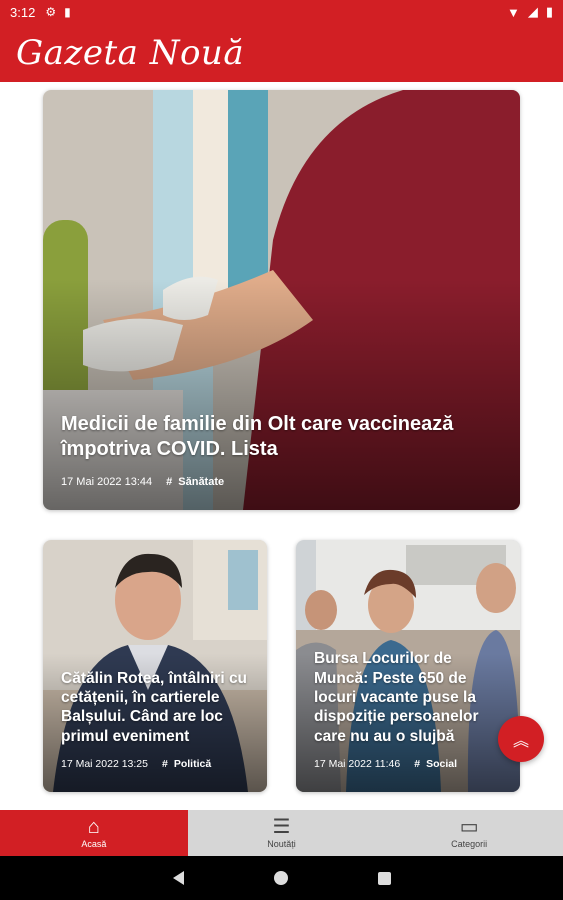 The height and width of the screenshot is (900, 563). I want to click on article-category: # Social, so click(435, 764).